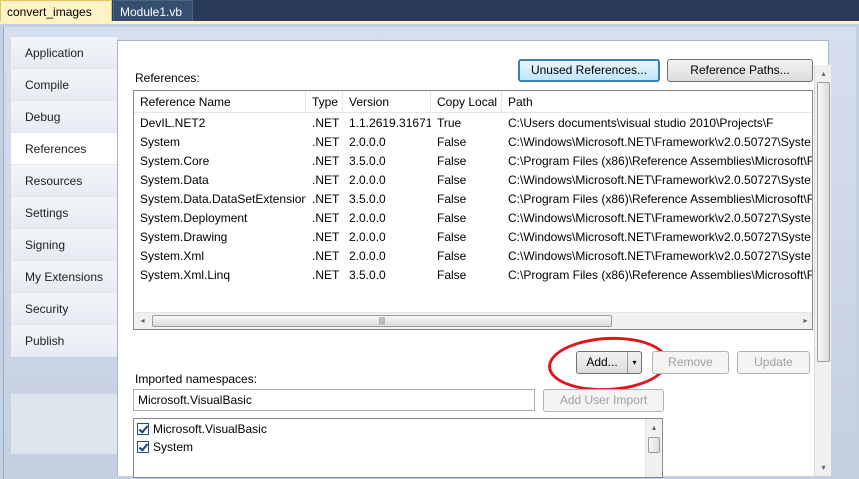 The height and width of the screenshot is (479, 859). What do you see at coordinates (223, 199) in the screenshot?
I see `cell-reference-name: System.Data.DataSetExtensions` at bounding box center [223, 199].